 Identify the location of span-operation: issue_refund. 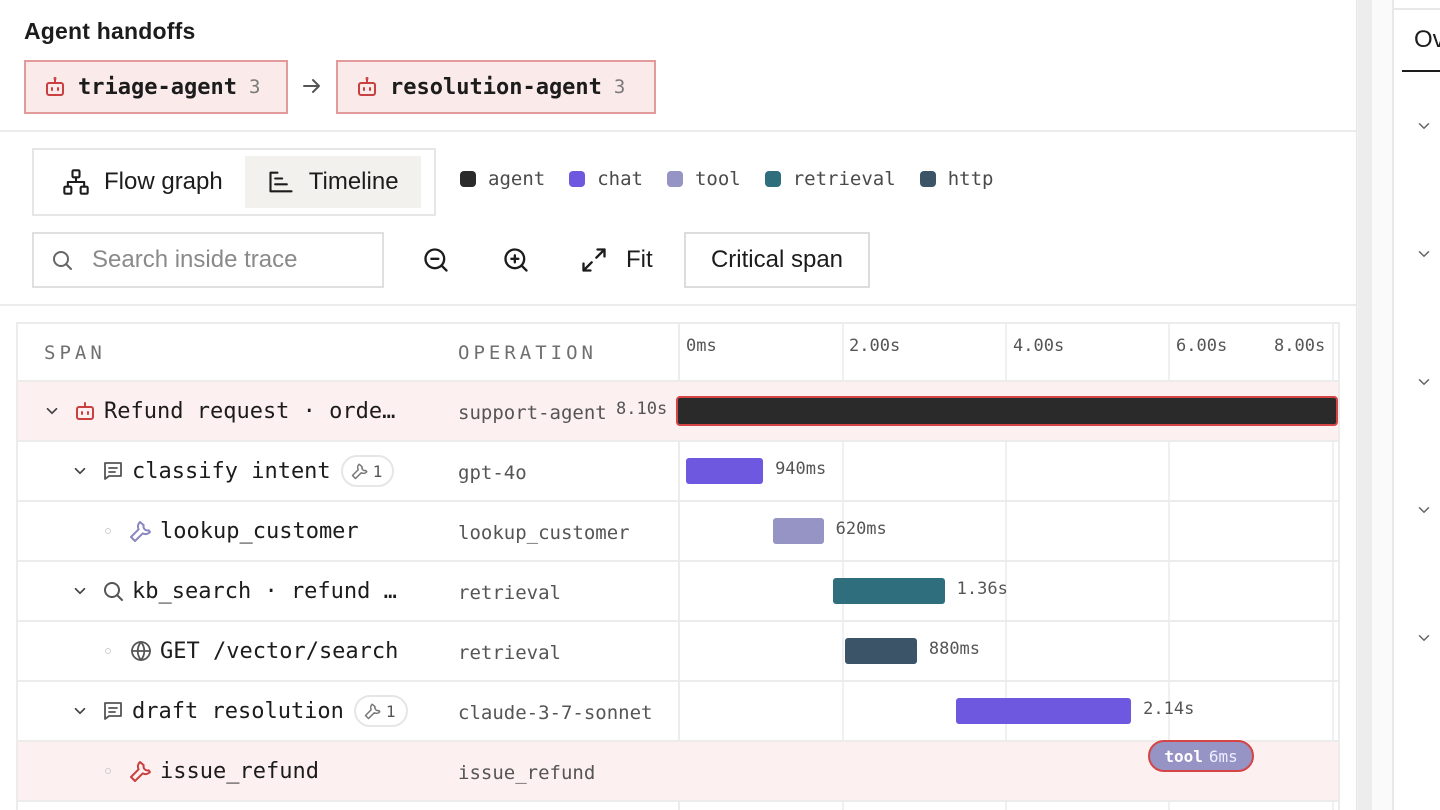
(527, 773).